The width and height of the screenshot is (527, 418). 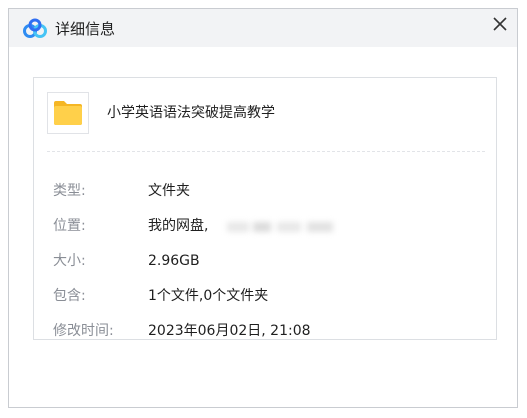 What do you see at coordinates (264, 261) in the screenshot?
I see `detail-row-size: 大小: 2.96GB` at bounding box center [264, 261].